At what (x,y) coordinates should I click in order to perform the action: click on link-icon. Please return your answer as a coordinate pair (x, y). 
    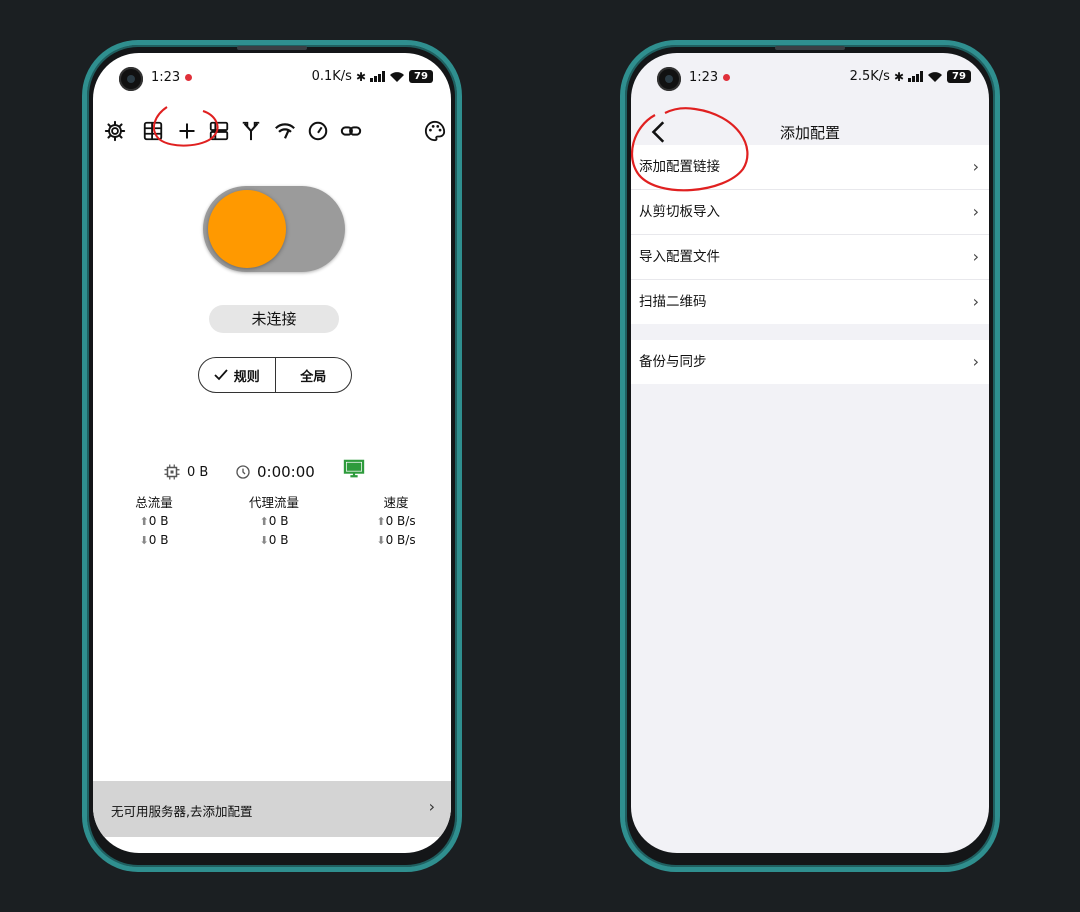
    Looking at the image, I should click on (351, 131).